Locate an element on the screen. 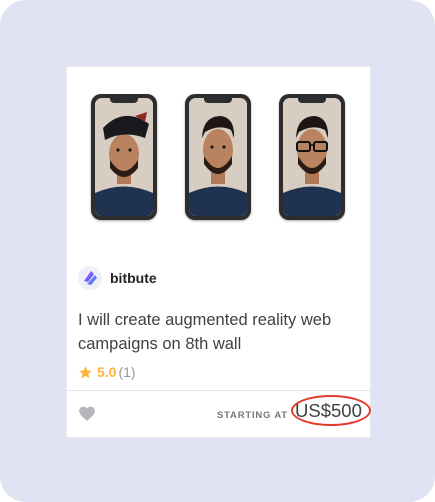 This screenshot has height=502, width=435. rating-count: (1) is located at coordinates (127, 372).